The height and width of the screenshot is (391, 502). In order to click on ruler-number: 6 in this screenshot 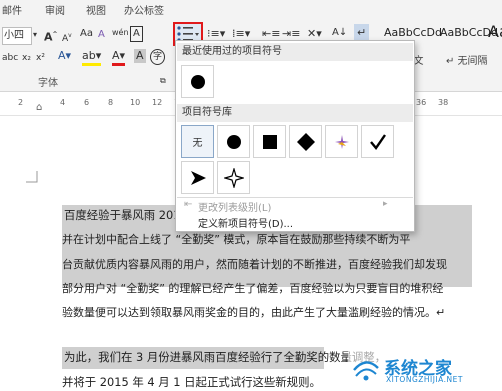, I will do `click(87, 102)`.